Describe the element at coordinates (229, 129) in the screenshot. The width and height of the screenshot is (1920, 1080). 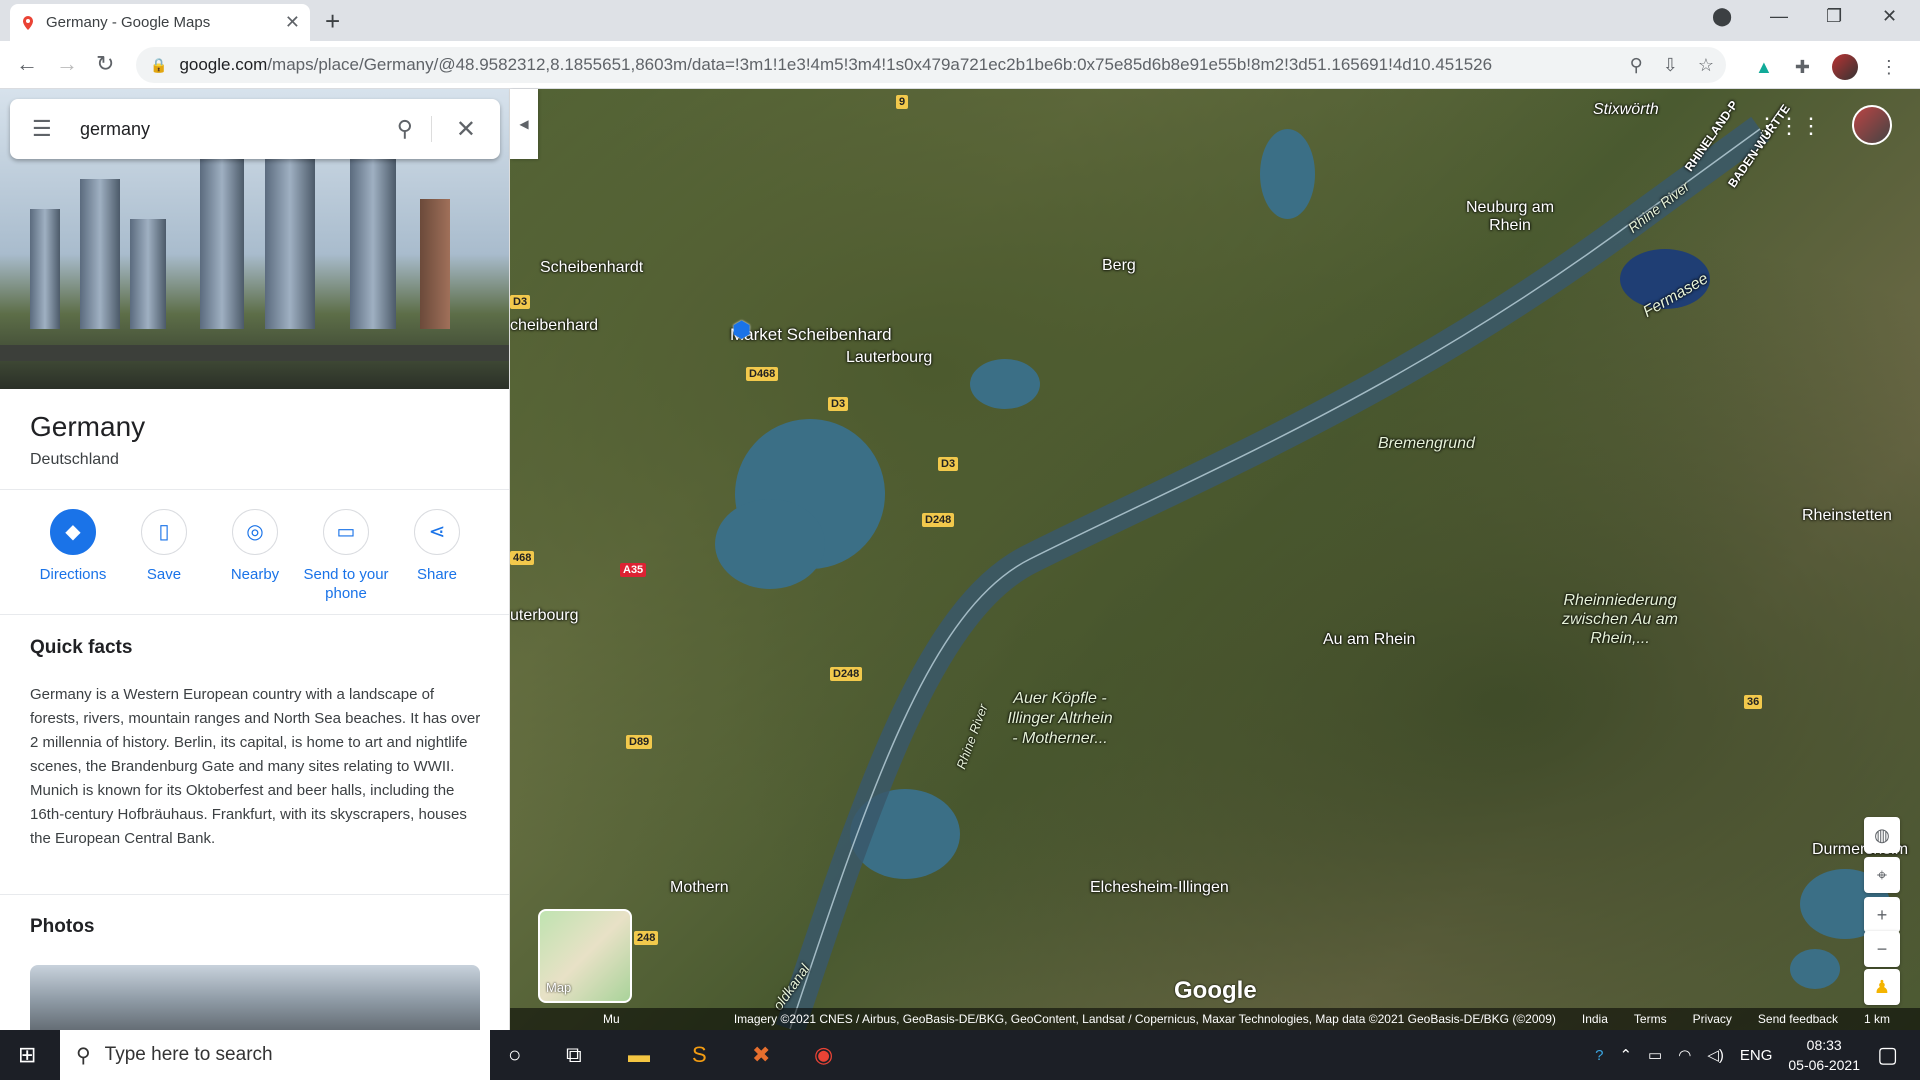
I see `search-input: germany` at that location.